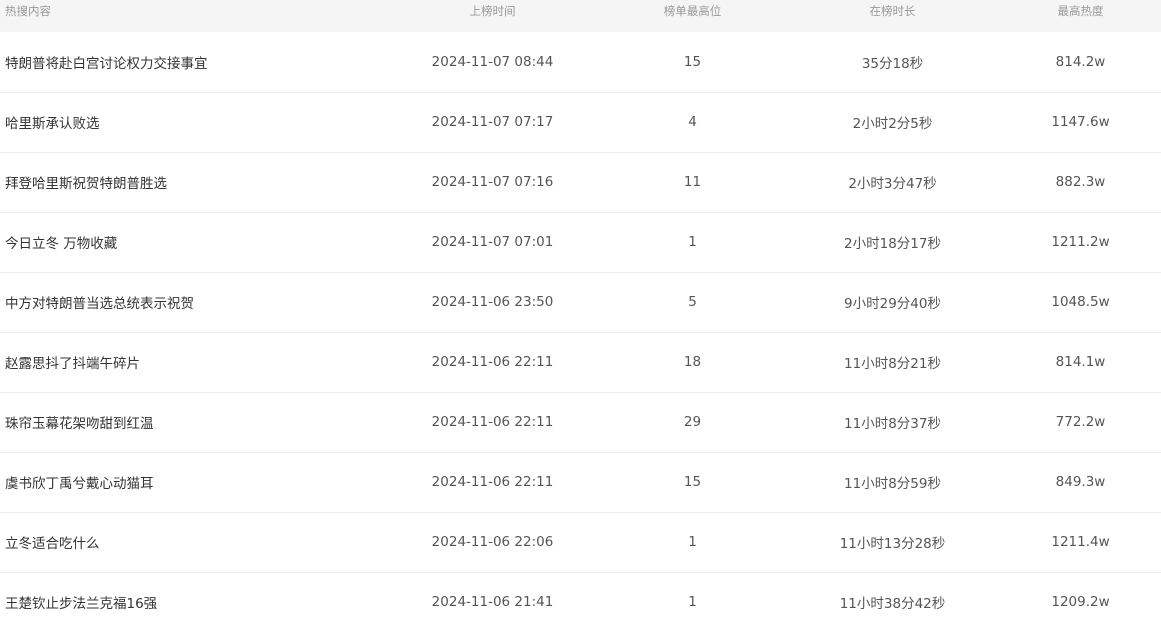  Describe the element at coordinates (1080, 542) in the screenshot. I see `row-heat-cell: 1211.4w` at that location.